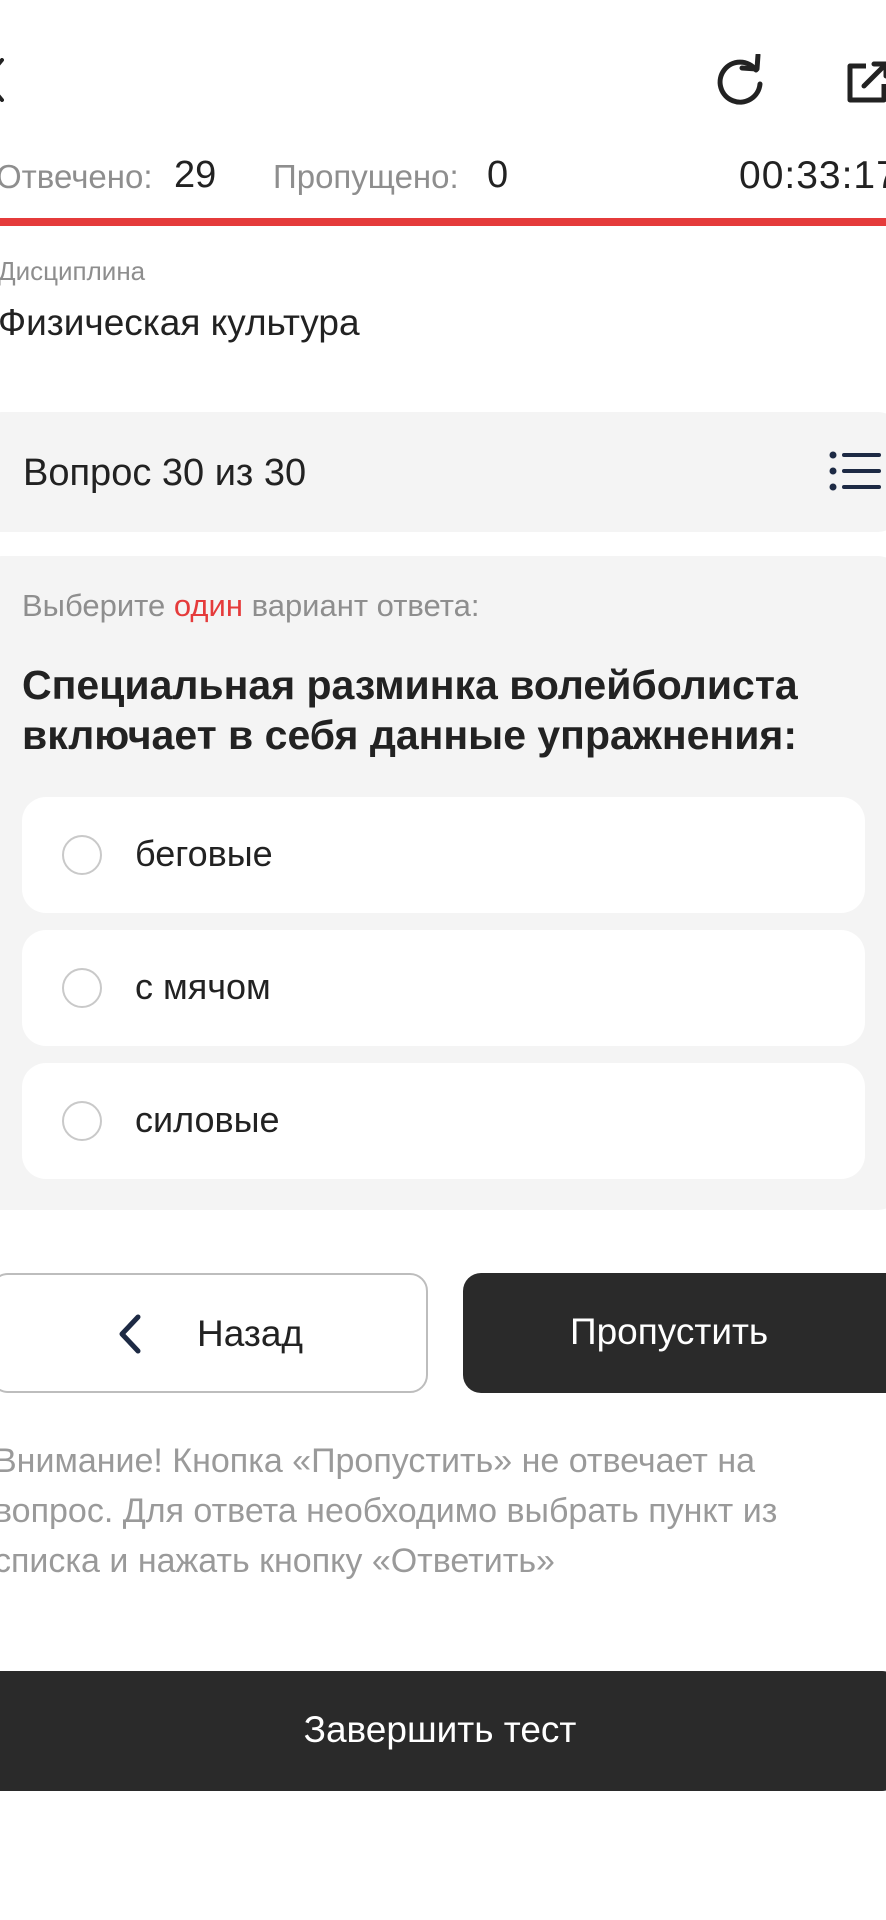 Image resolution: width=886 pixels, height=1920 pixels. I want to click on top-bar, so click(443, 80).